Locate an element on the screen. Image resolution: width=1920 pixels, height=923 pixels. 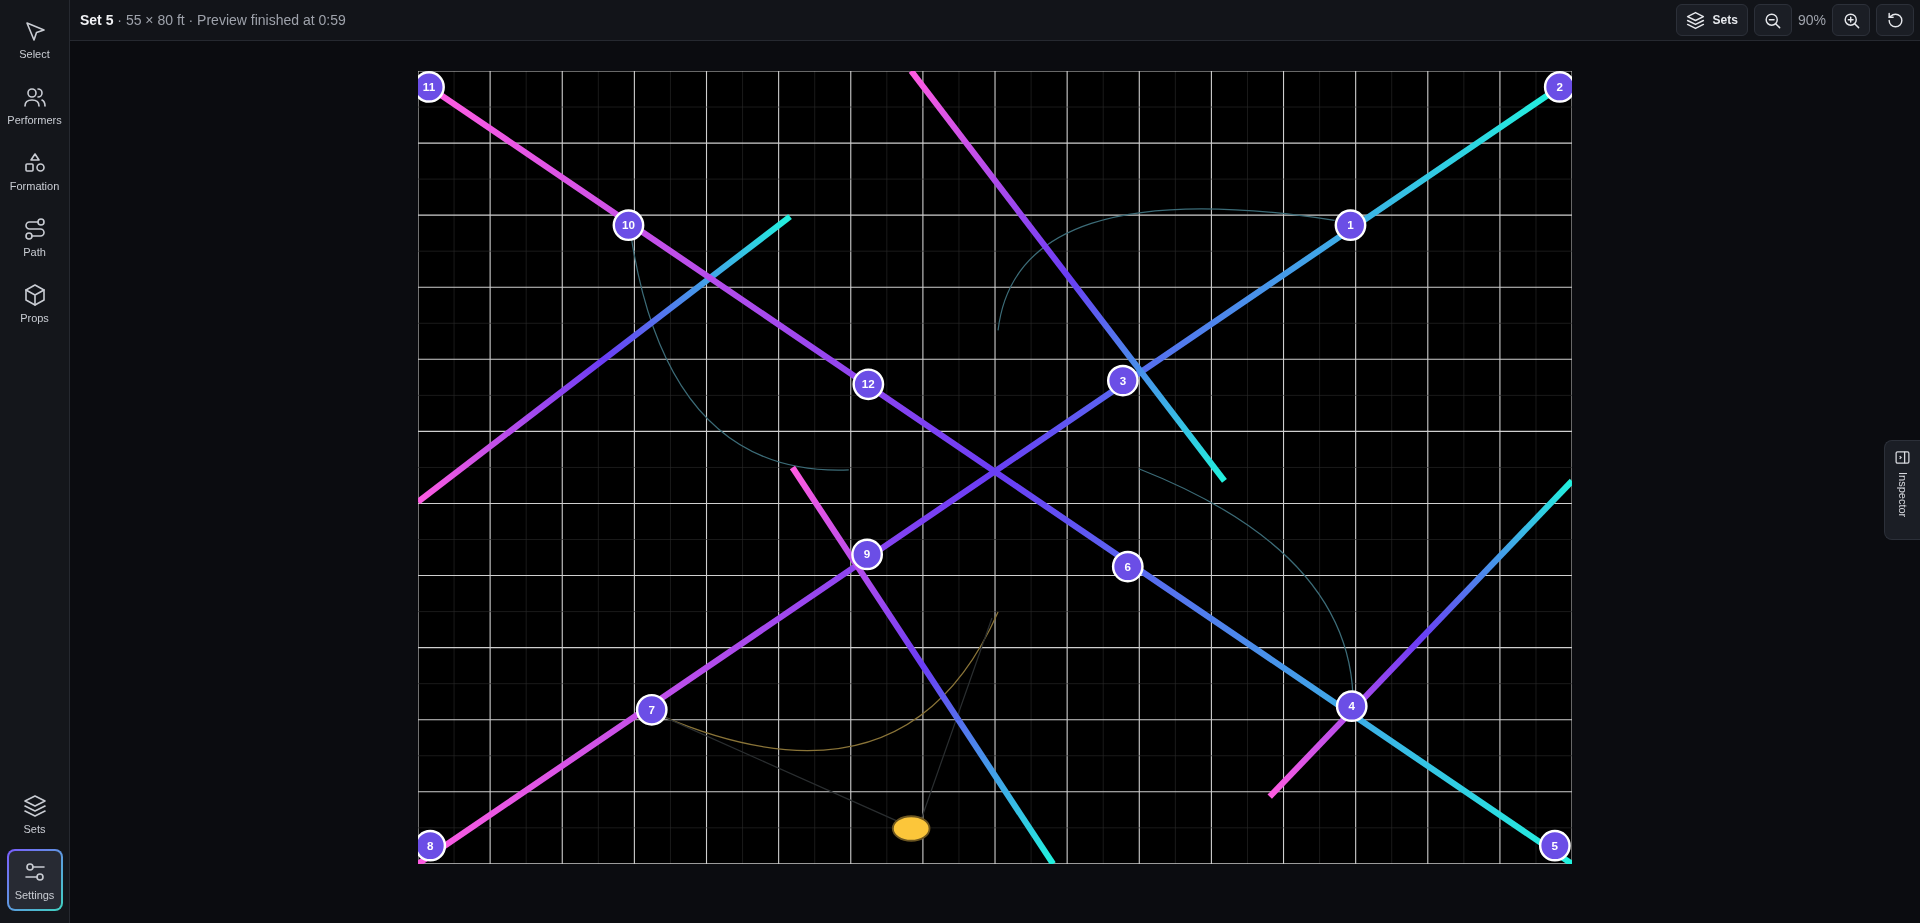
cube-icon is located at coordinates (34, 294).